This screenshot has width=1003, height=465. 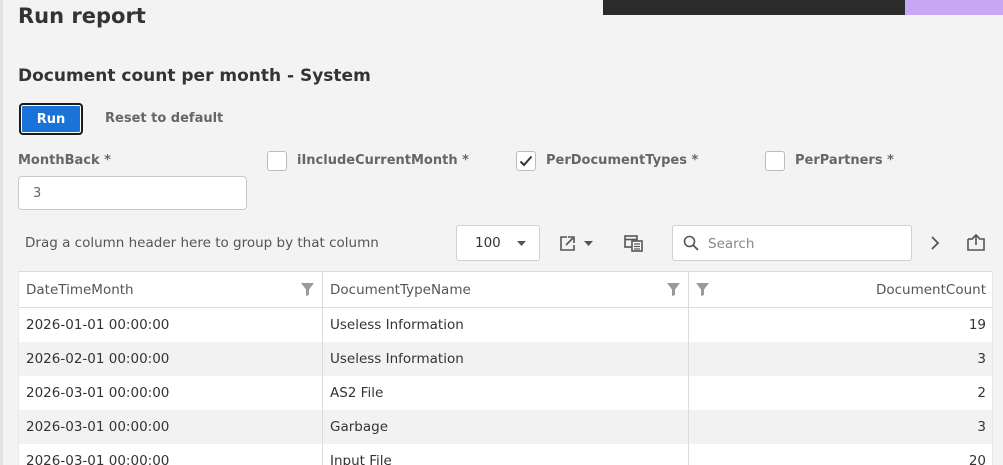 What do you see at coordinates (277, 161) in the screenshot?
I see `include-current-month-checkbox` at bounding box center [277, 161].